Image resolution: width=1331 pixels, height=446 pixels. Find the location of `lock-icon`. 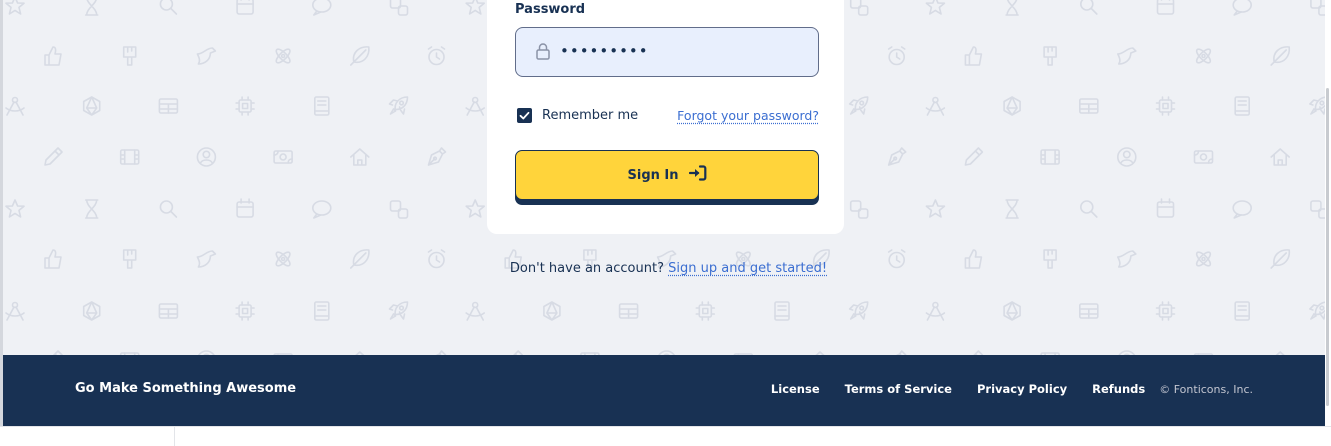

lock-icon is located at coordinates (543, 53).